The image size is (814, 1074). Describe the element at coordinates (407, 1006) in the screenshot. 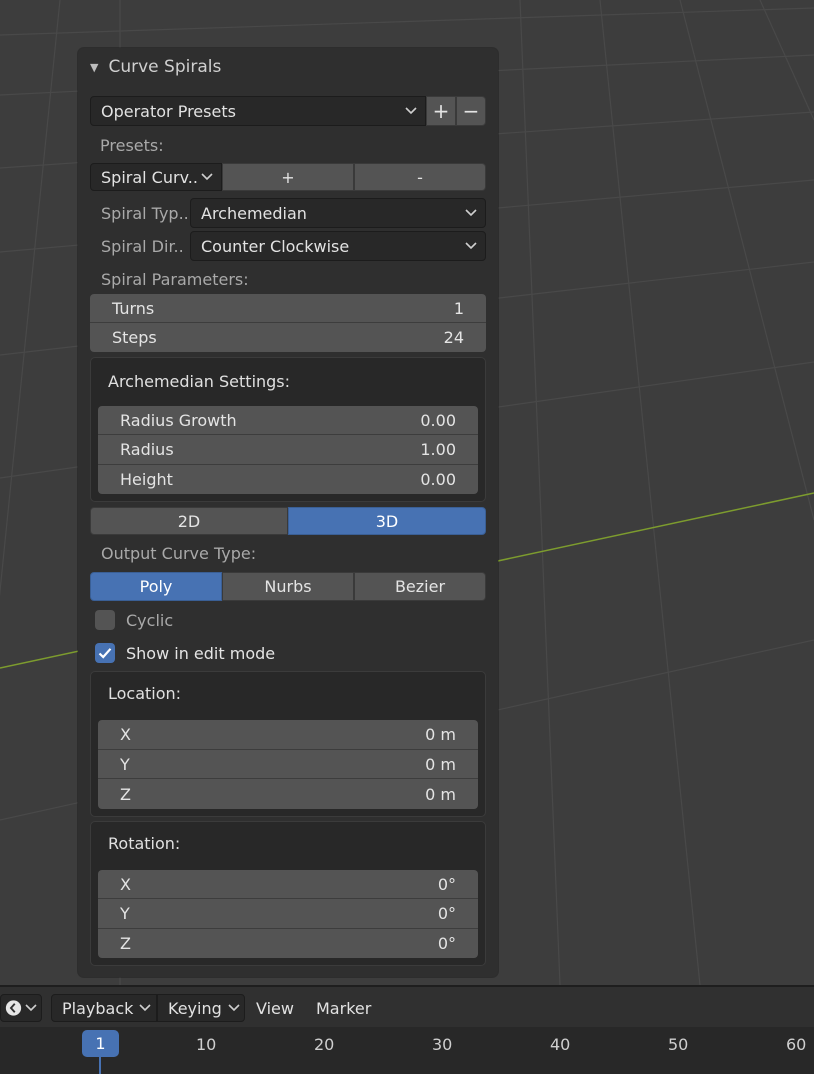

I see `timeline-header: Playback Keying View Marker` at that location.